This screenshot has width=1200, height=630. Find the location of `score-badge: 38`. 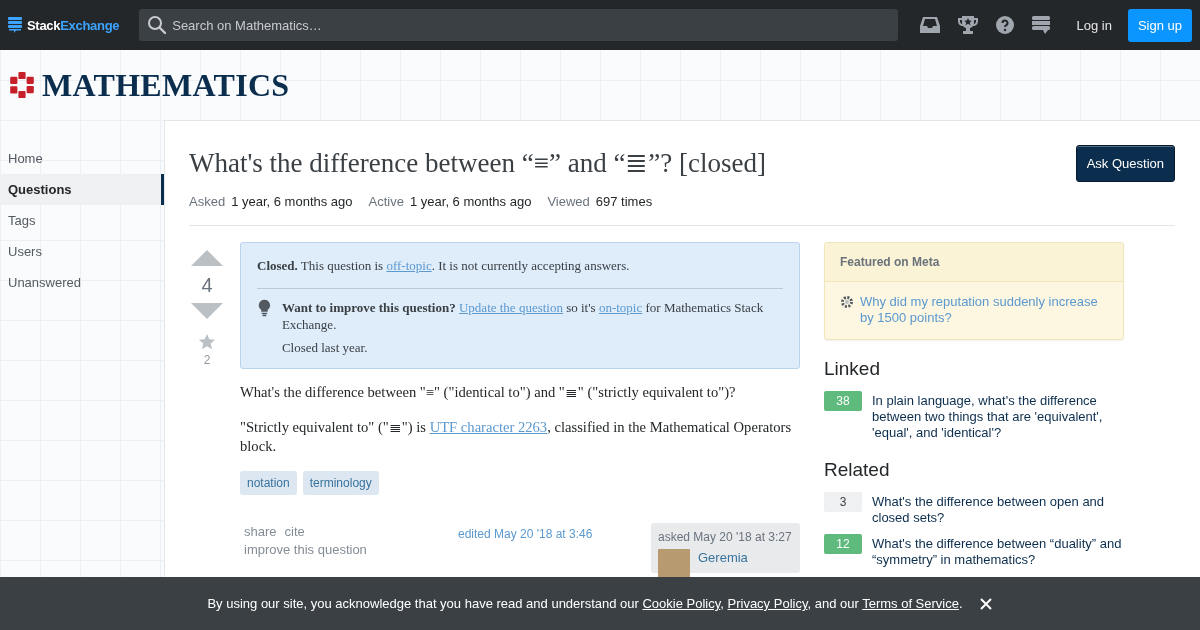

score-badge: 38 is located at coordinates (843, 401).